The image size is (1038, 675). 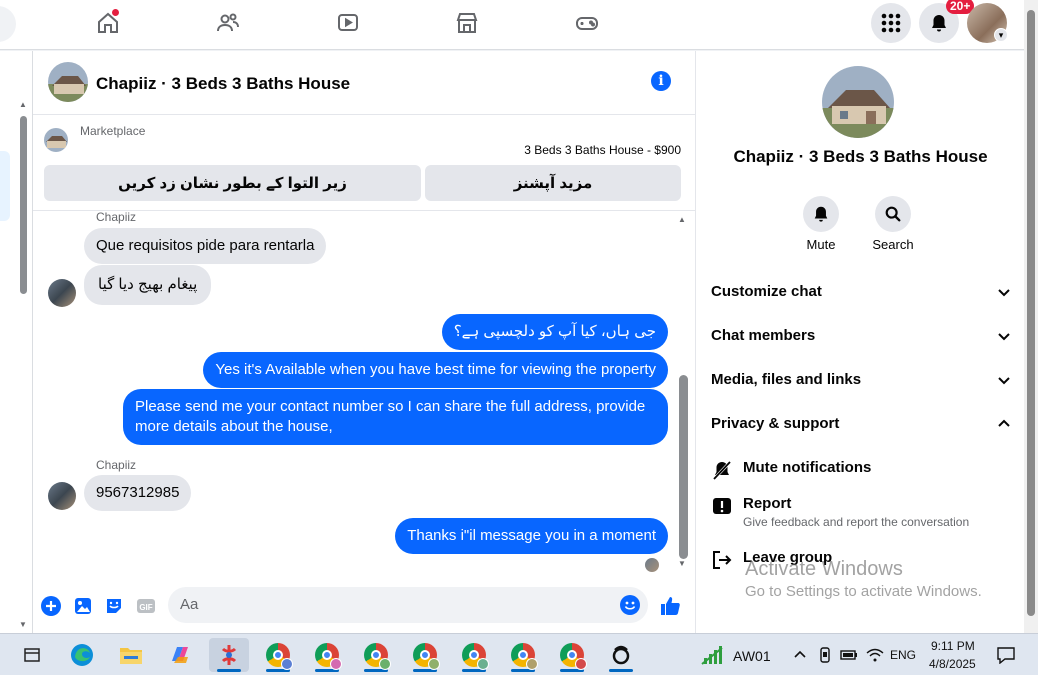 I want to click on listing-thumbnail, so click(x=56, y=140).